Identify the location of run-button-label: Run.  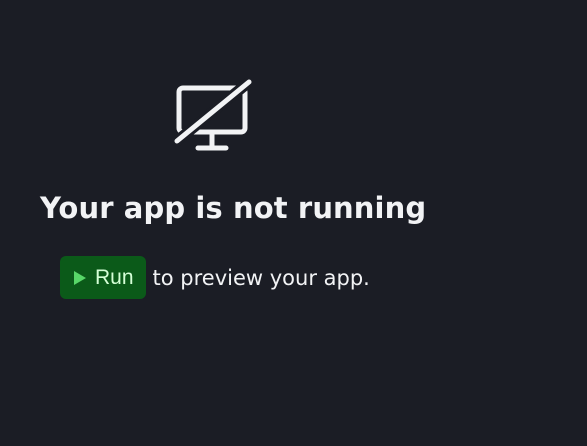
(114, 277).